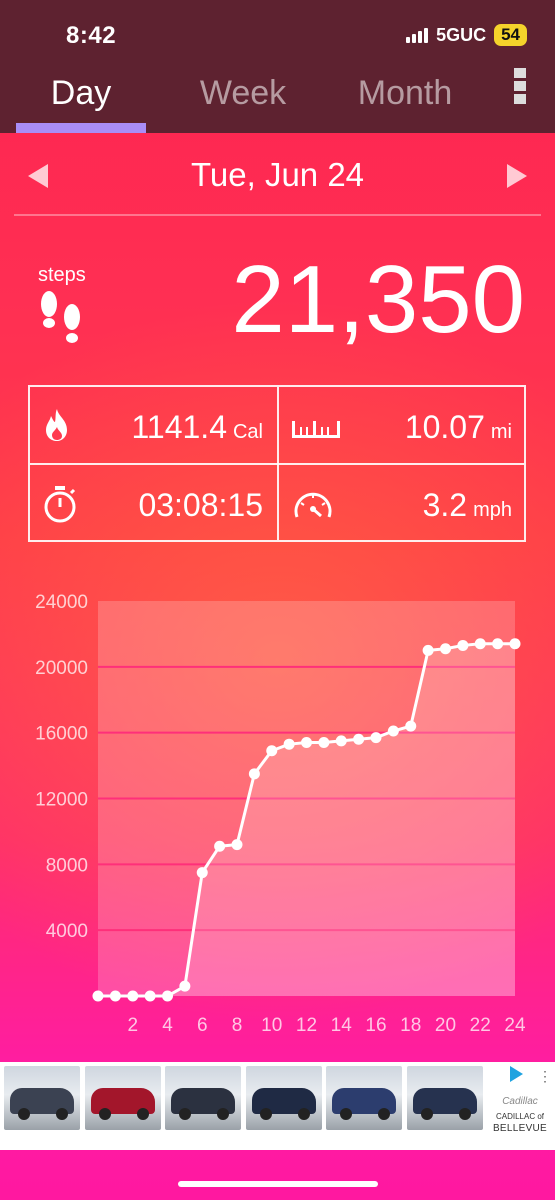  I want to click on metrics-grid: 1141.4 Cal 10.07 mi 03:08:15 3.2 mph, so click(277, 463).